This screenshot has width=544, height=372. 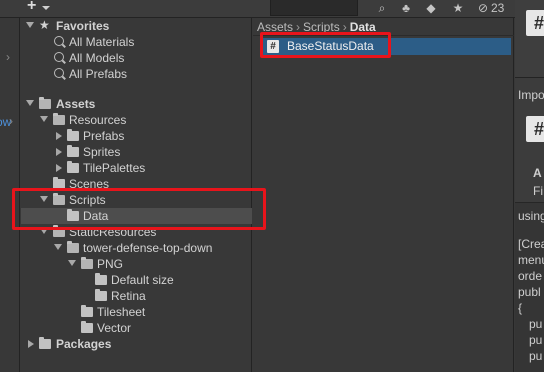 I want to click on script-preview: using [Crea menu orde publ { pu pu pu, so click(x=529, y=287).